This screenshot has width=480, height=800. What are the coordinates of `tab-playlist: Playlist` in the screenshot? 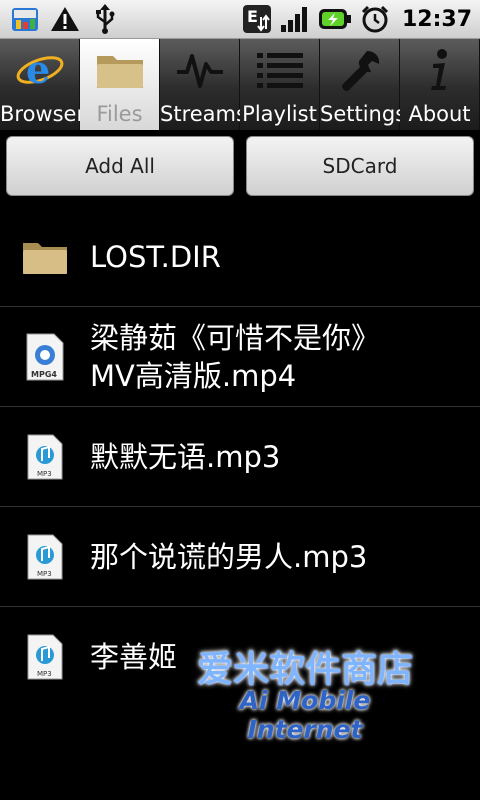 It's located at (280, 84).